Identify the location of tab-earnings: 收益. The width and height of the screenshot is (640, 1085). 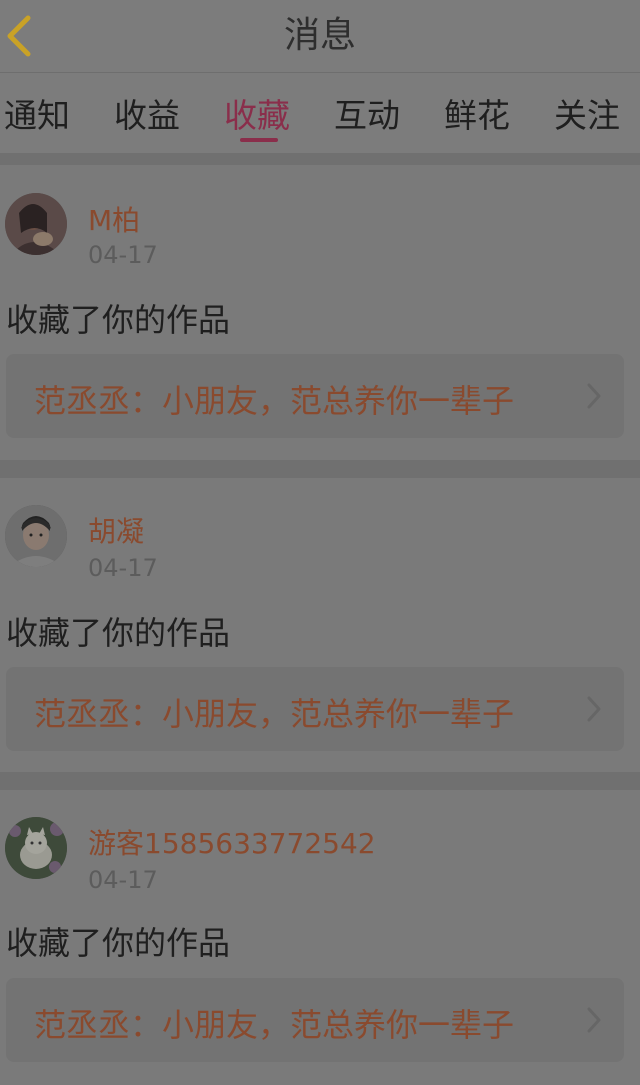
(147, 113).